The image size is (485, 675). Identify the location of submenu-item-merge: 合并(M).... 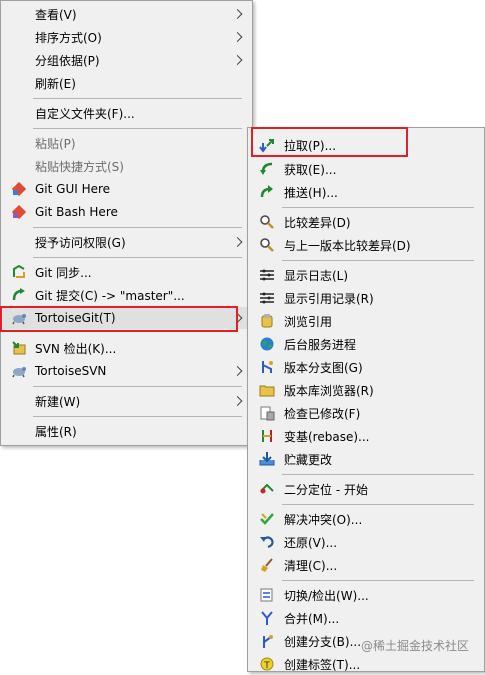
(366, 618).